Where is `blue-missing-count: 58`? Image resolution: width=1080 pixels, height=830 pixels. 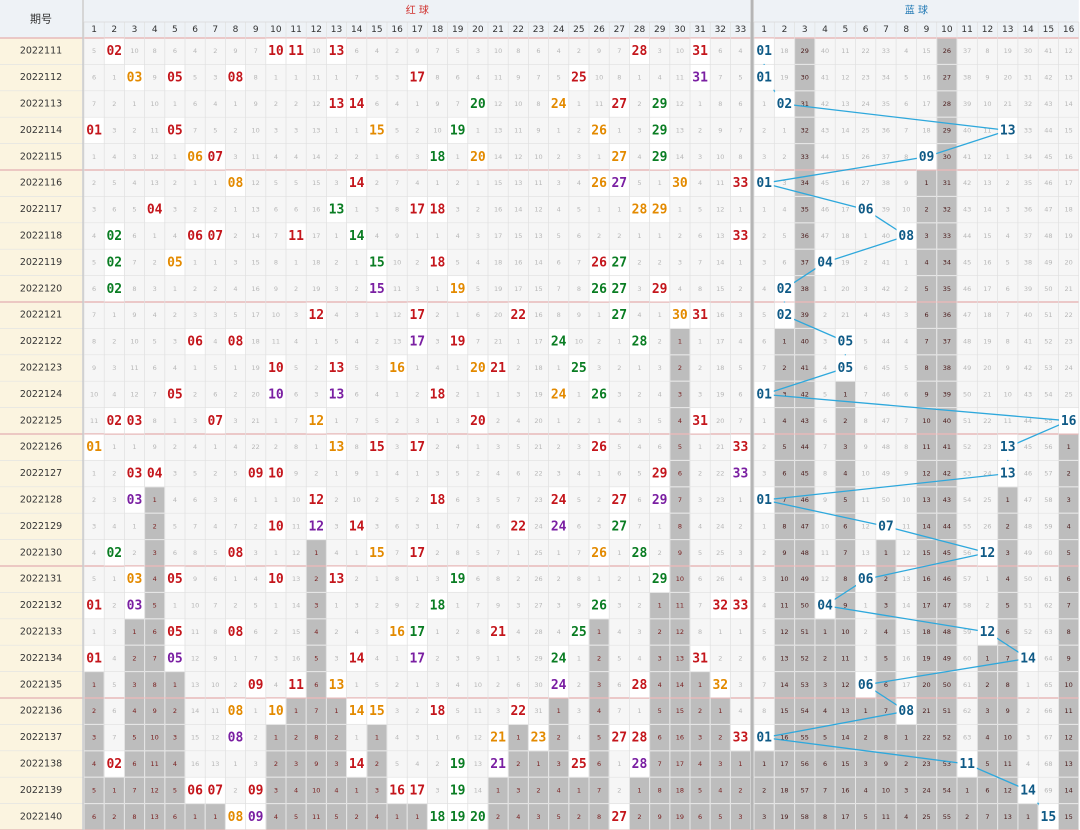
blue-missing-count: 58 is located at coordinates (967, 606).